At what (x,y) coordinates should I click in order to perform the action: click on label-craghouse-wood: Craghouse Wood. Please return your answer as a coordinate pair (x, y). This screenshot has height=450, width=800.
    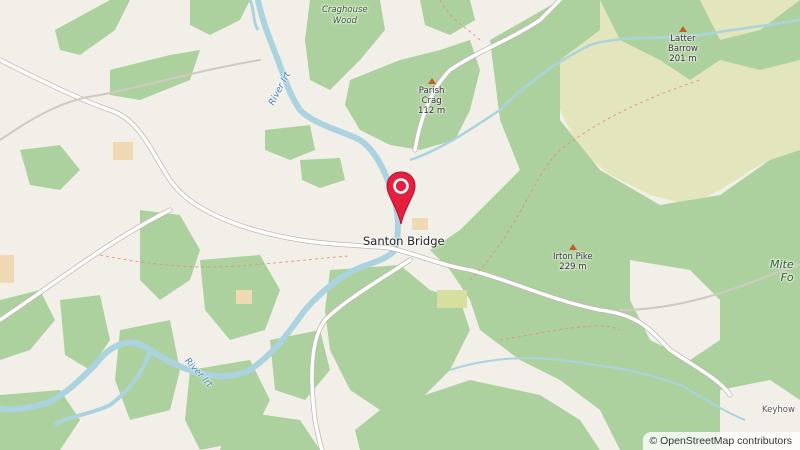
    Looking at the image, I should click on (345, 15).